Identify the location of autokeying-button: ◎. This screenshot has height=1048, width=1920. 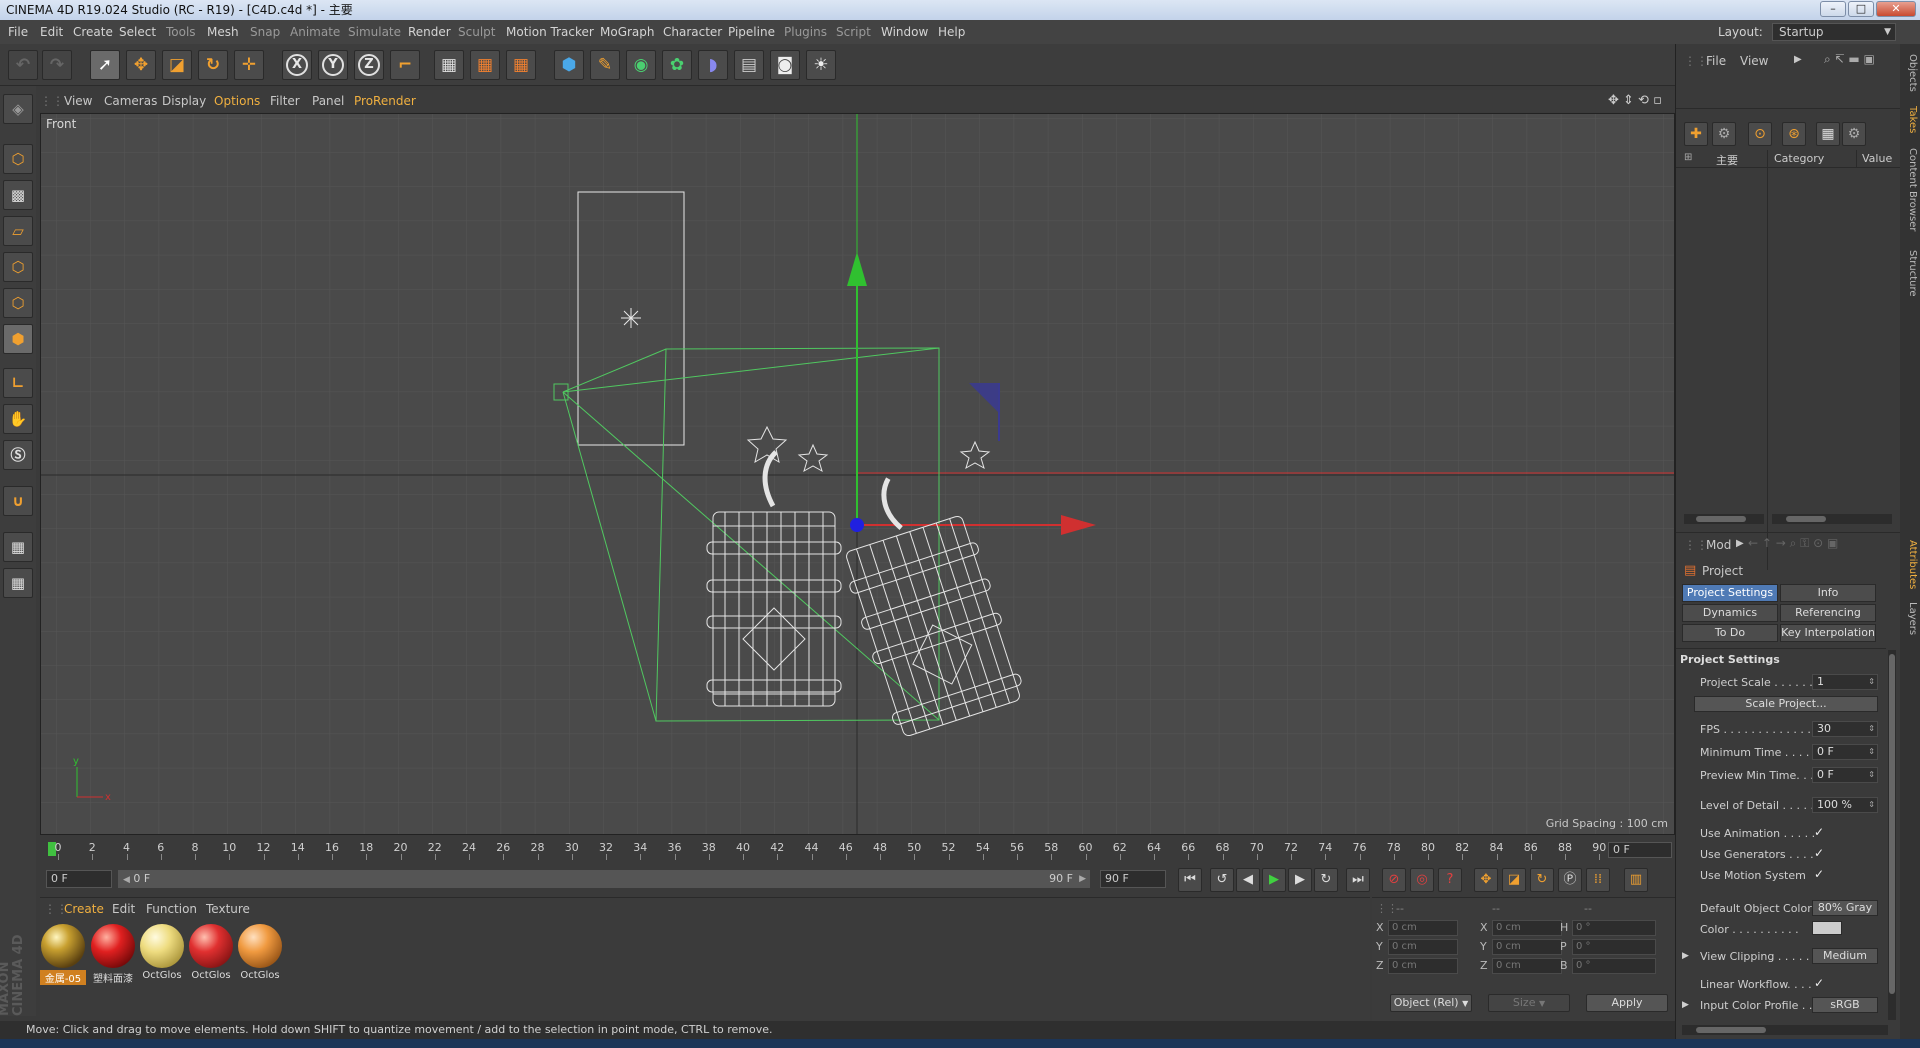
(1422, 880).